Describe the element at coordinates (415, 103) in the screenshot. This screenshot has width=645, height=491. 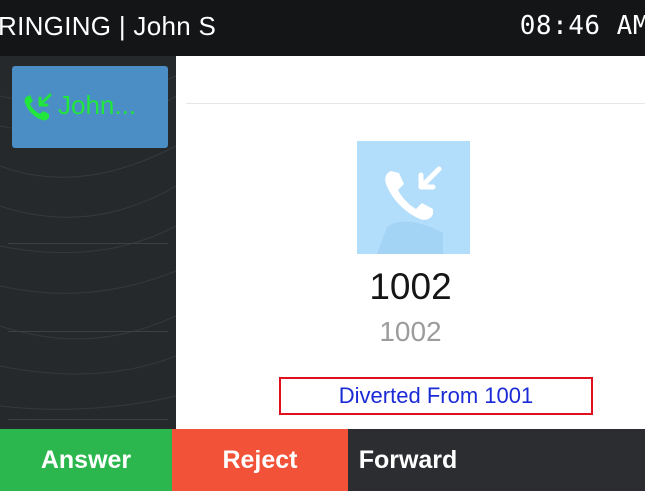
I see `divider` at that location.